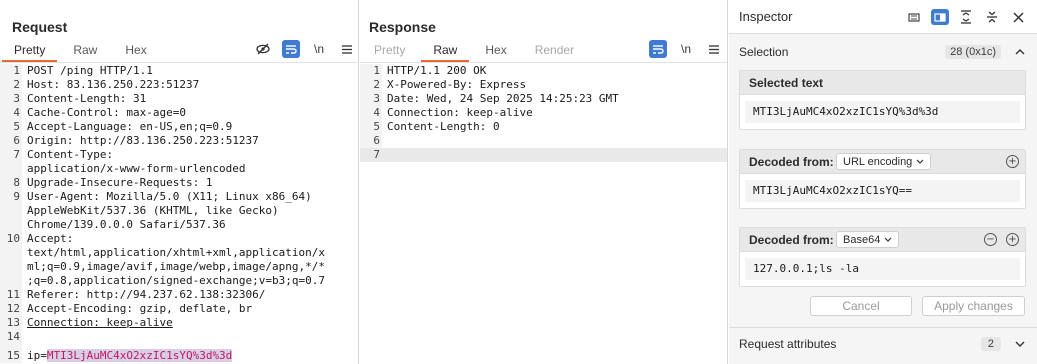 The height and width of the screenshot is (364, 1037). I want to click on header-value: HTTP/1.1 200 OK, so click(437, 70).